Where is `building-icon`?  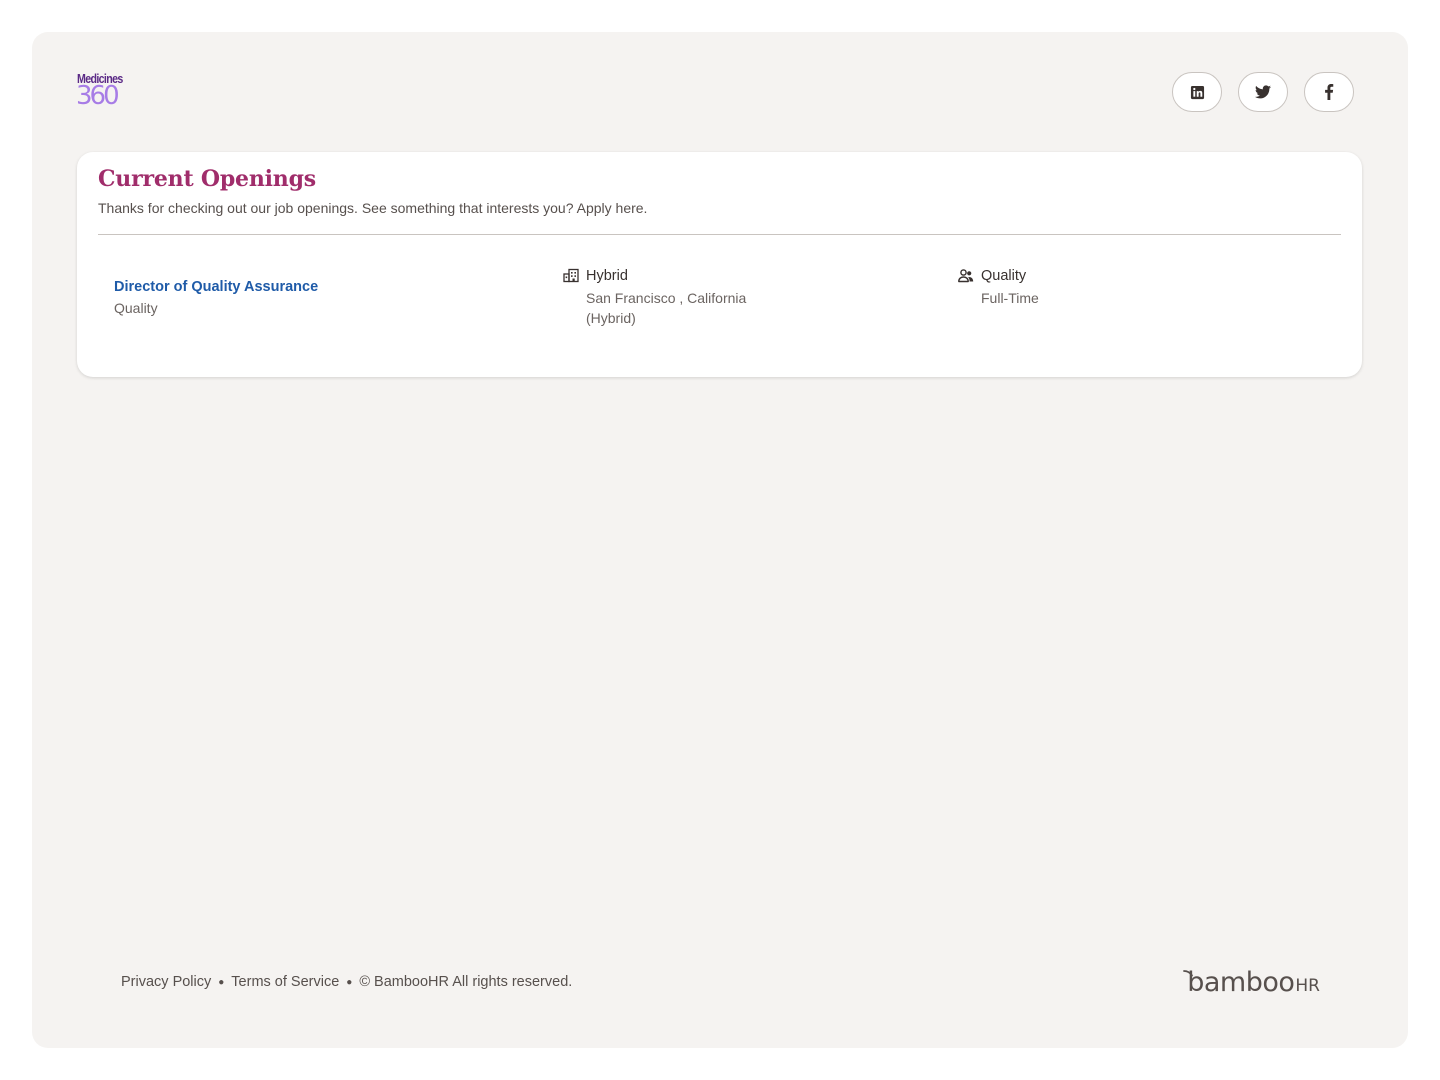 building-icon is located at coordinates (571, 275).